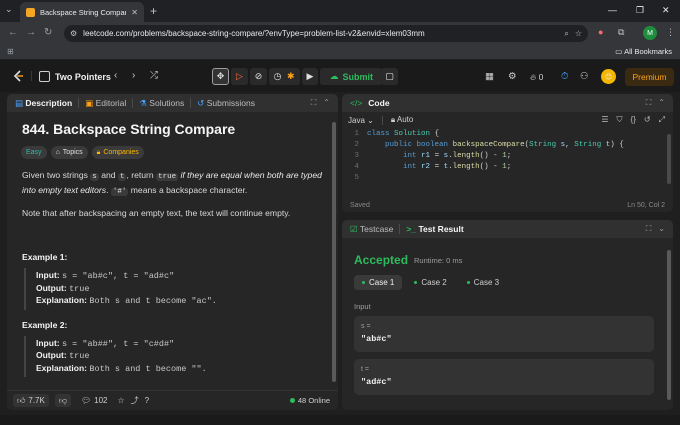  What do you see at coordinates (564, 76) in the screenshot?
I see `timer-icon: ⏱` at bounding box center [564, 76].